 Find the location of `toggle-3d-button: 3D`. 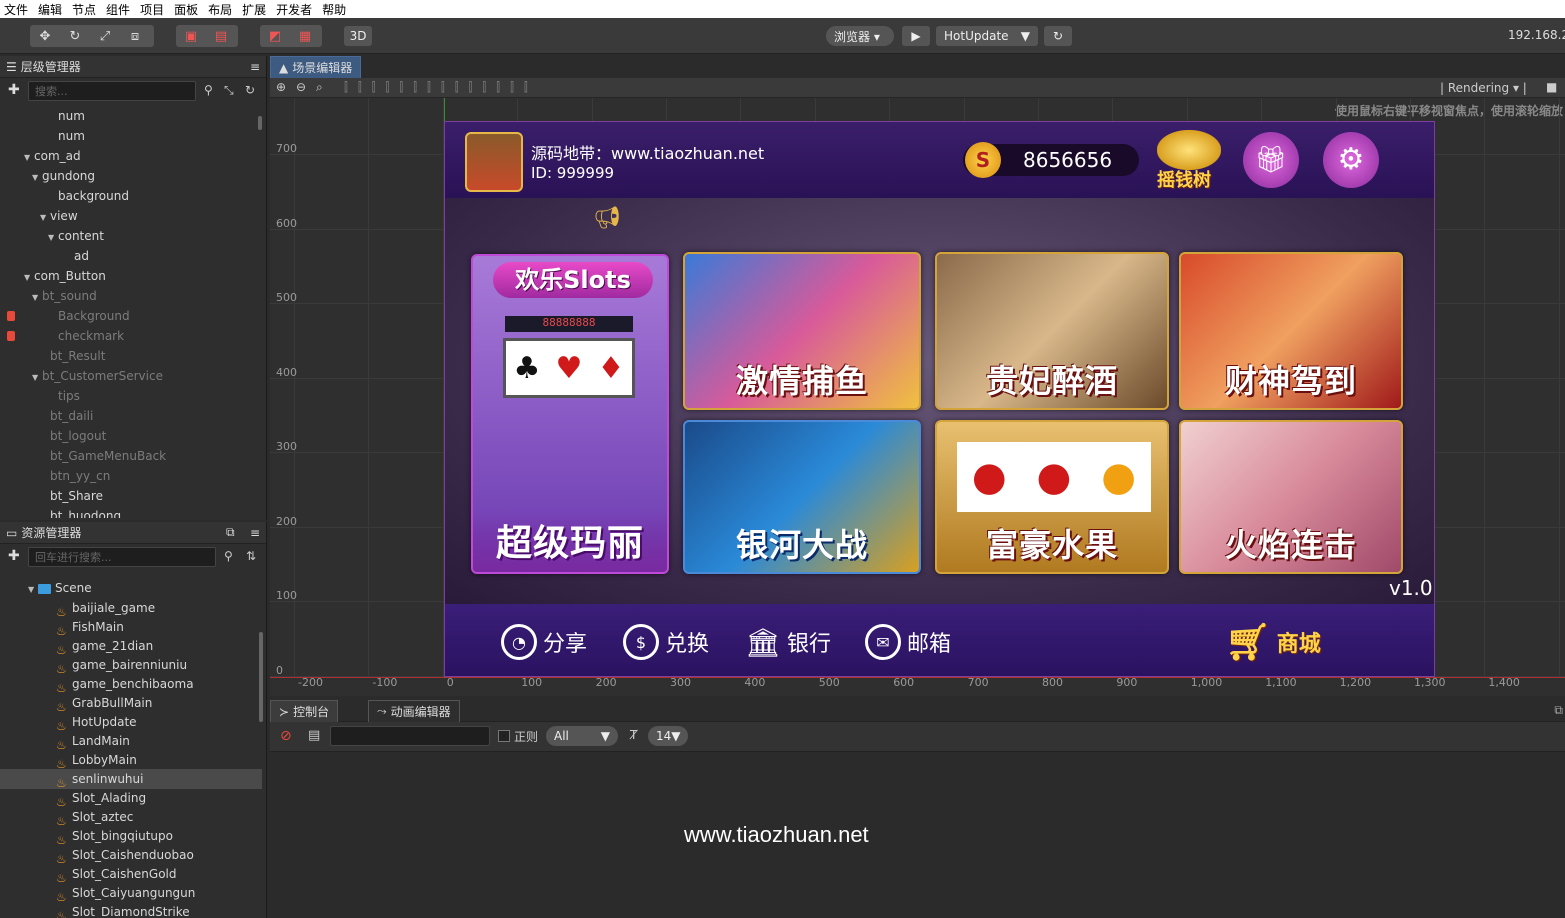

toggle-3d-button: 3D is located at coordinates (358, 36).